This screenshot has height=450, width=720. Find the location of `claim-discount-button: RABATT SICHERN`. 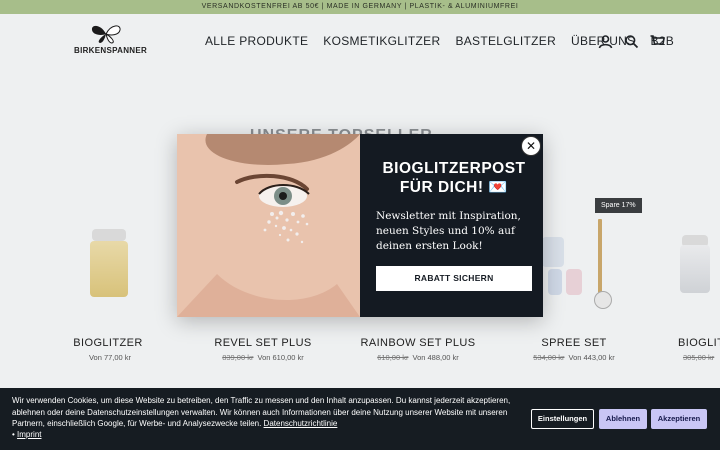

claim-discount-button: RABATT SICHERN is located at coordinates (454, 278).